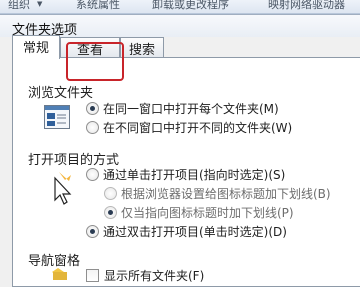  I want to click on underline-point-option: 仅当指向图标标题时加下划线(P), so click(199, 212).